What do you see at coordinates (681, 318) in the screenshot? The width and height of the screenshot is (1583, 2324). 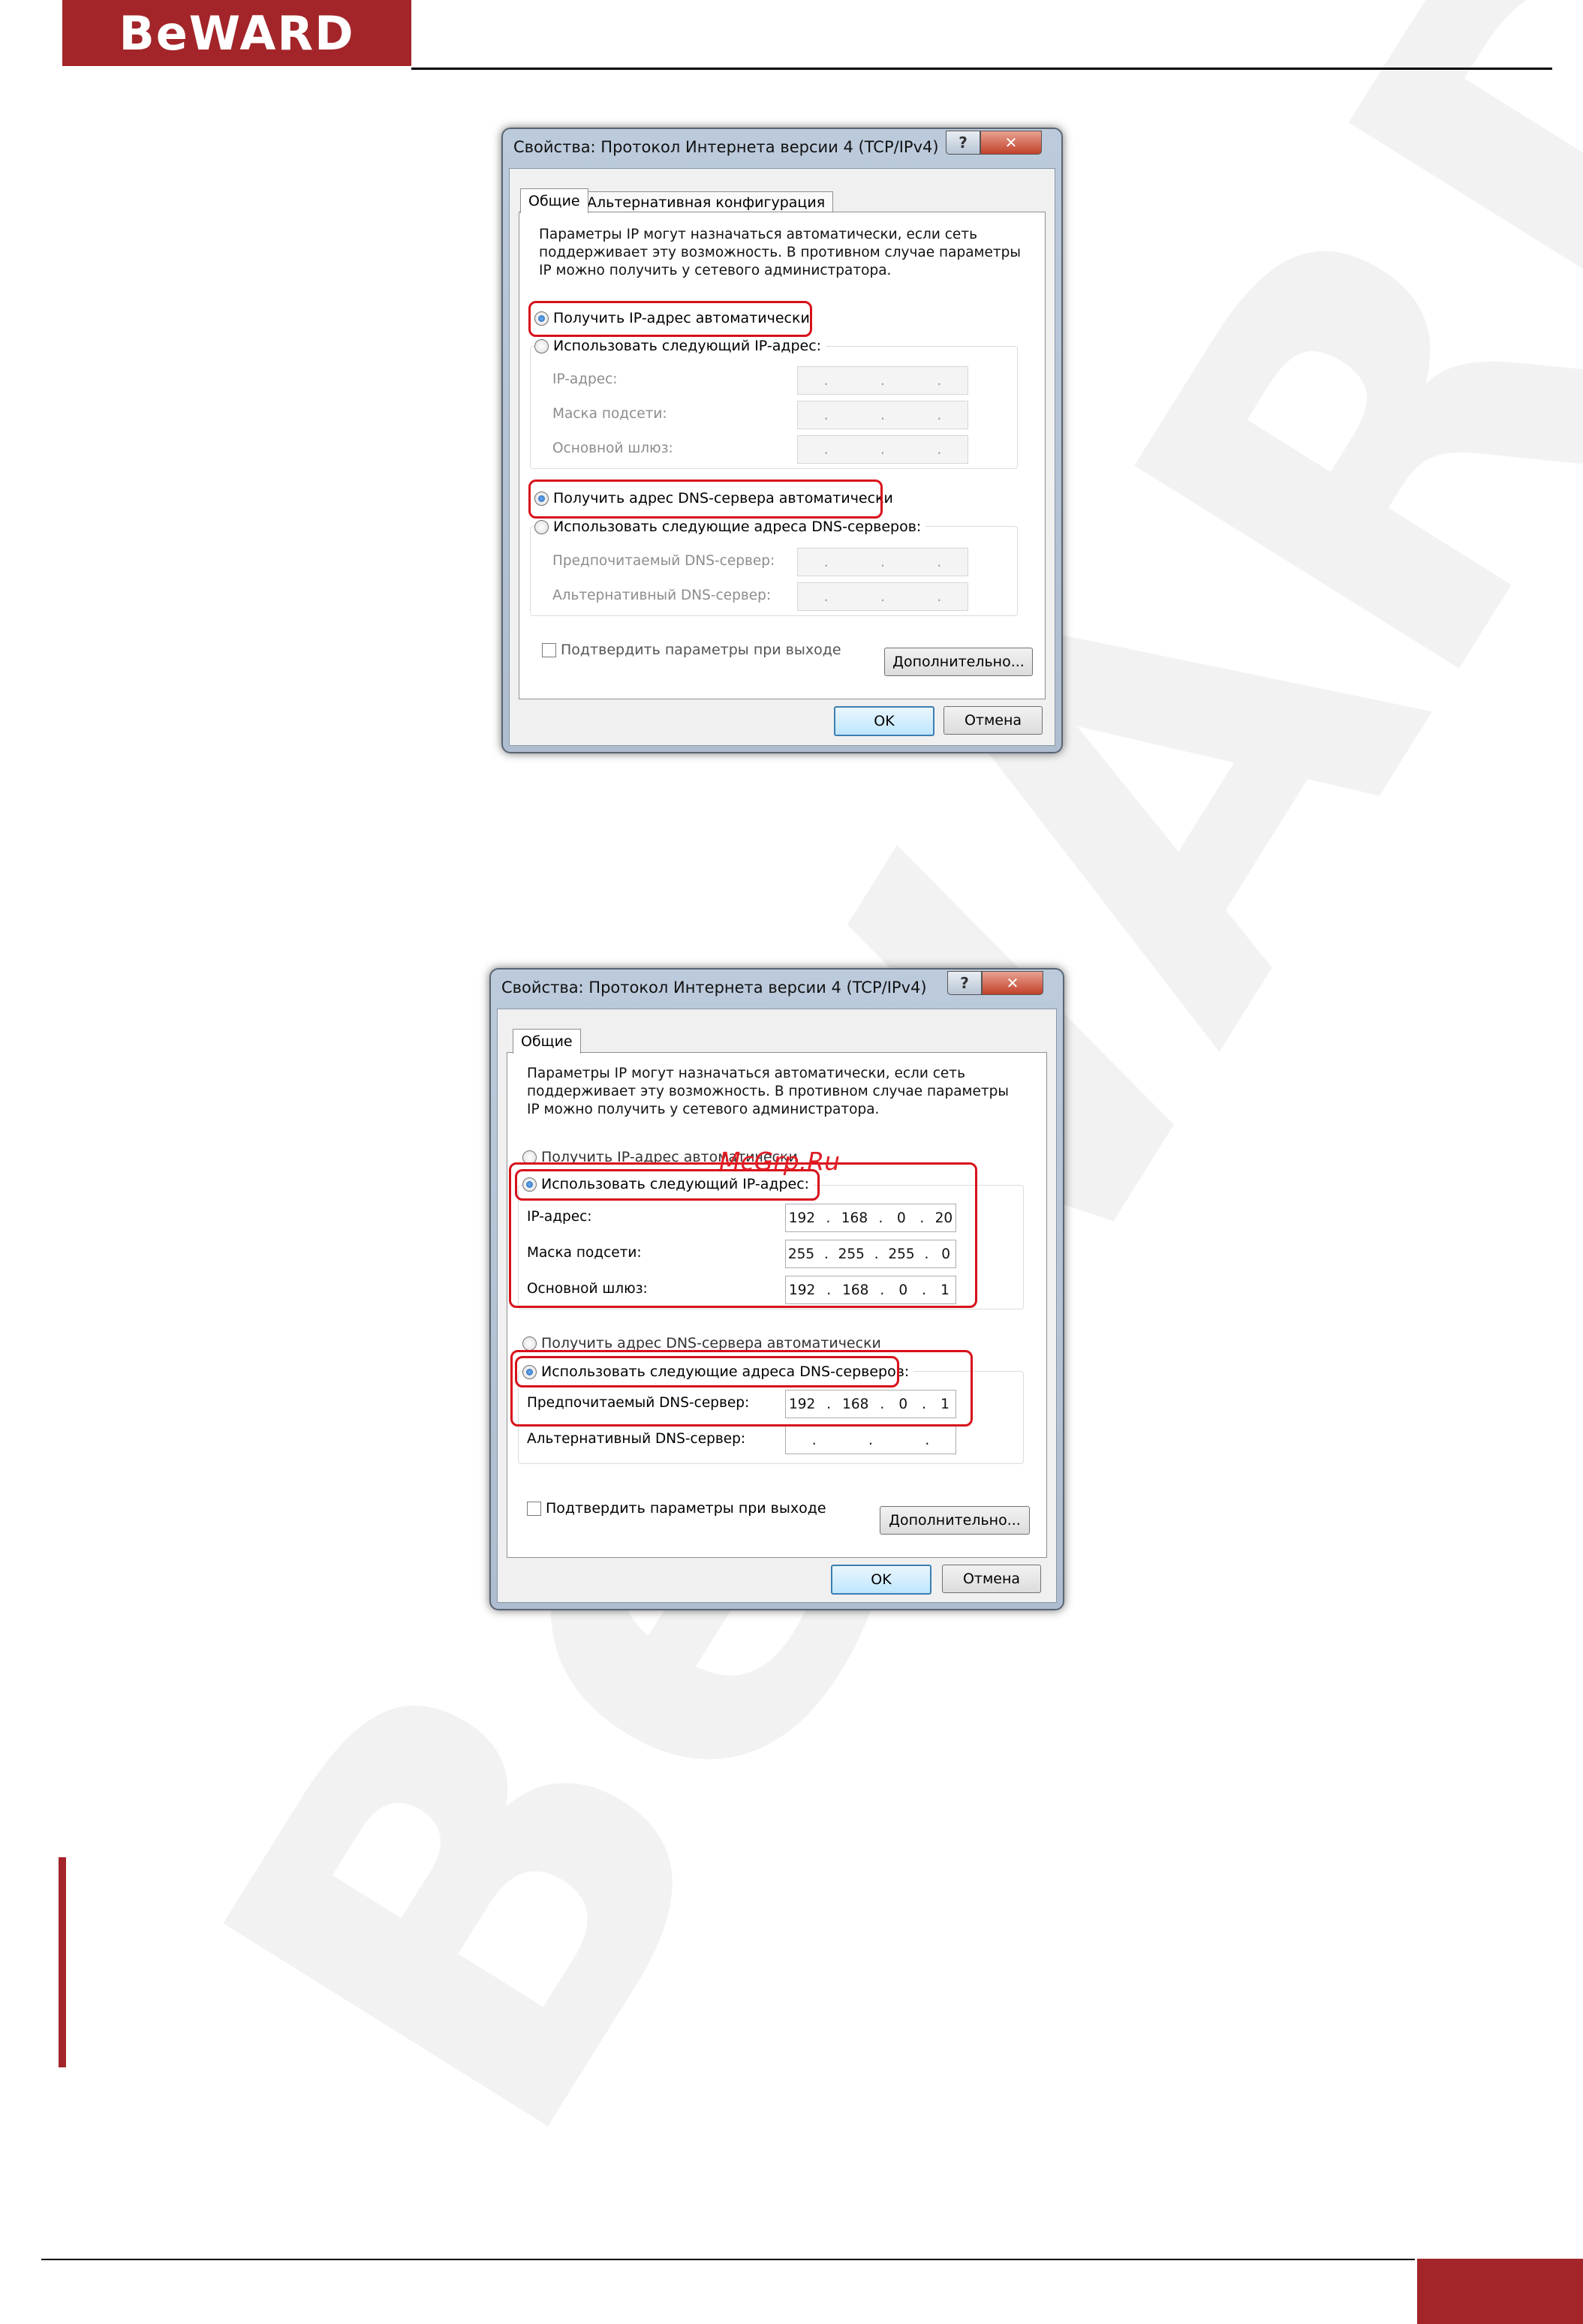 I see `radio-auto-ip-label: Получить IP-адрес автоматически` at bounding box center [681, 318].